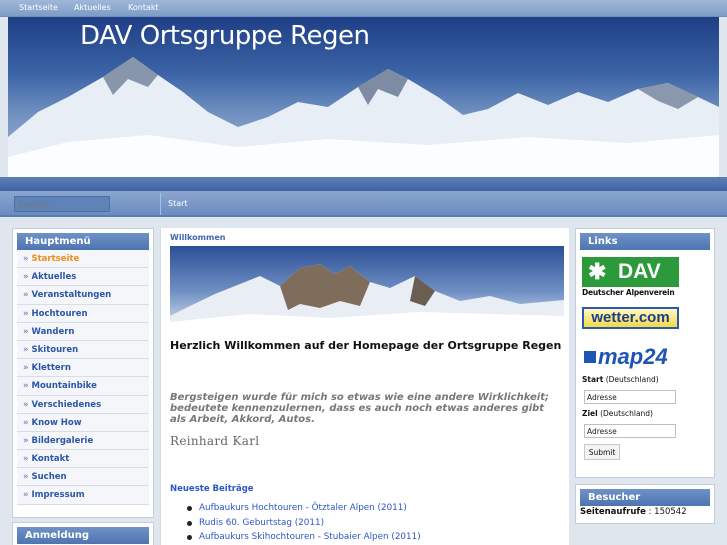 The height and width of the screenshot is (545, 727). I want to click on sidebar-item-impressum: » Impressum, so click(83, 495).